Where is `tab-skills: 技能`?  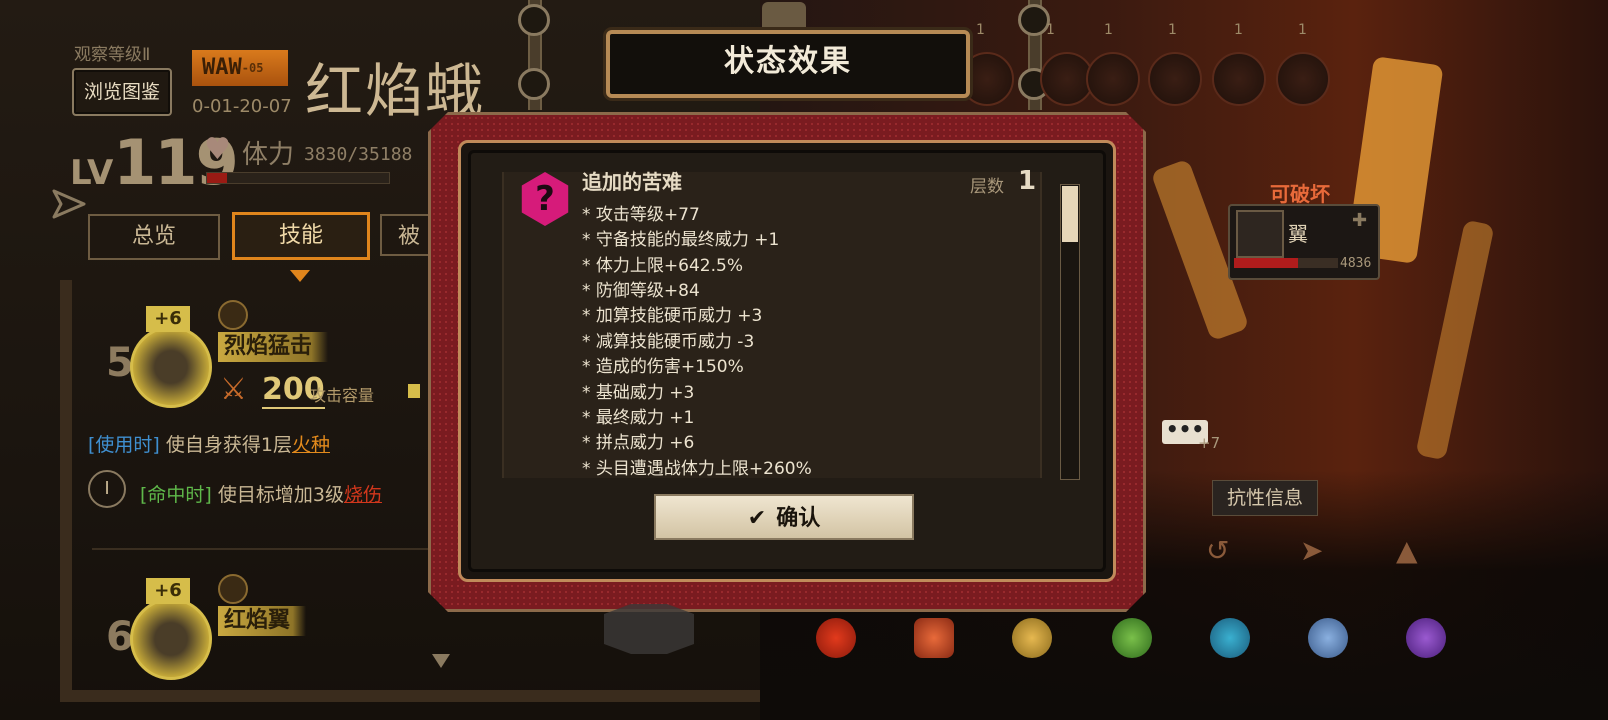
tab-skills: 技能 is located at coordinates (301, 236).